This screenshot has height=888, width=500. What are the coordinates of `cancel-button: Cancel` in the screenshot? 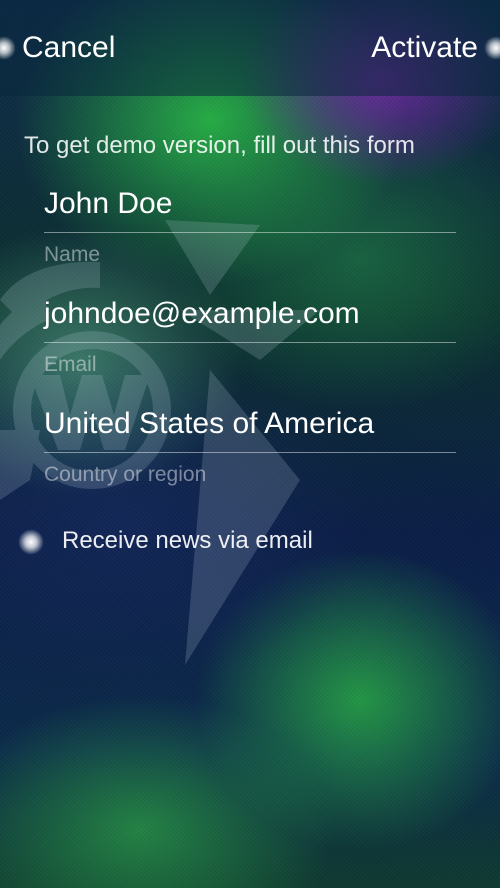 It's located at (68, 48).